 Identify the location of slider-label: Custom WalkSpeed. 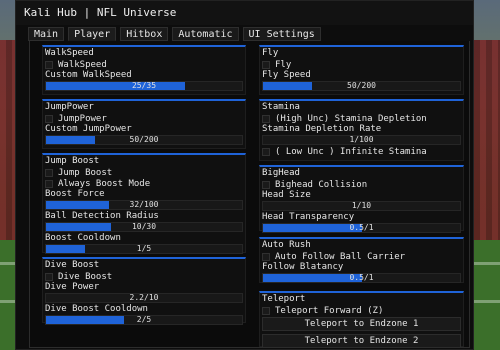
(88, 75).